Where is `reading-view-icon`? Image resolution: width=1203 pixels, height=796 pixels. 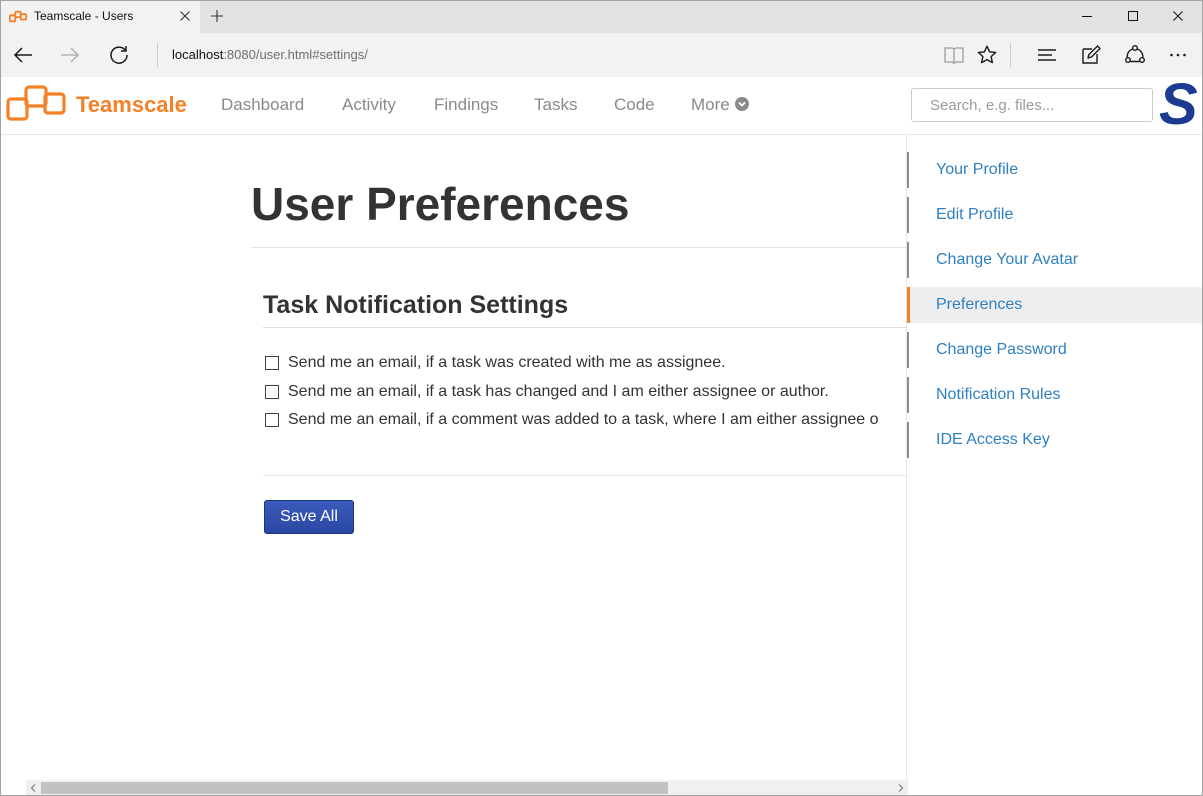
reading-view-icon is located at coordinates (954, 55).